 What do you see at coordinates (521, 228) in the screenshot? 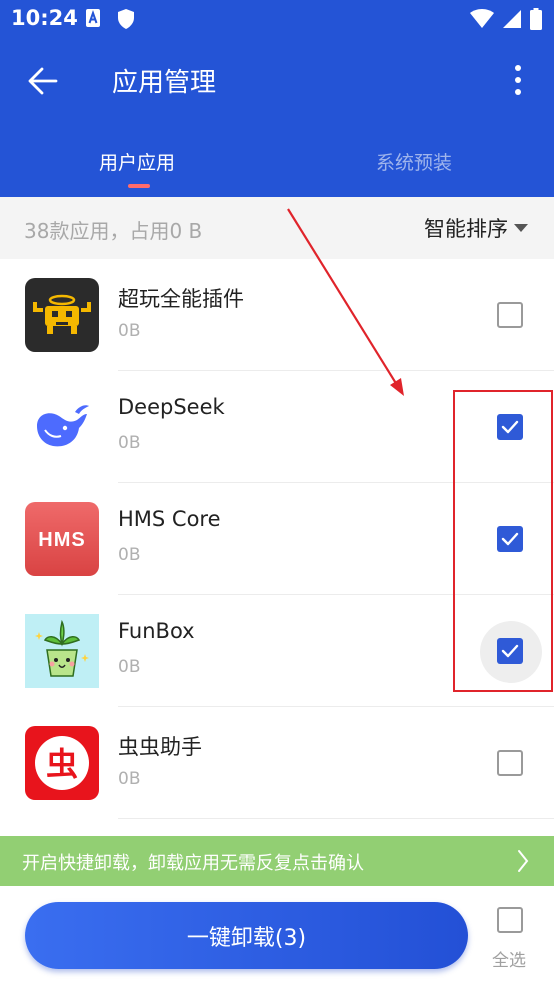
I see `caret-down-icon` at bounding box center [521, 228].